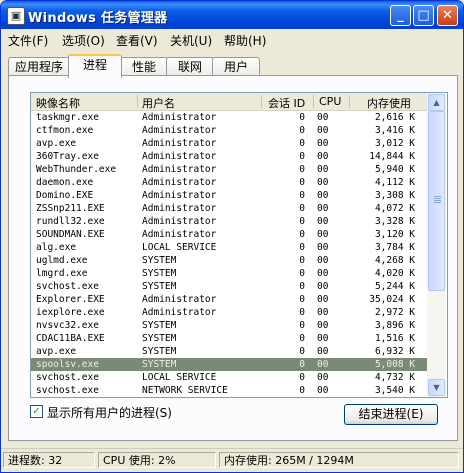 The height and width of the screenshot is (473, 464). Describe the element at coordinates (229, 377) in the screenshot. I see `process-row: svchost.exe LOCAL SERVICE 0 00 4,732 K` at that location.